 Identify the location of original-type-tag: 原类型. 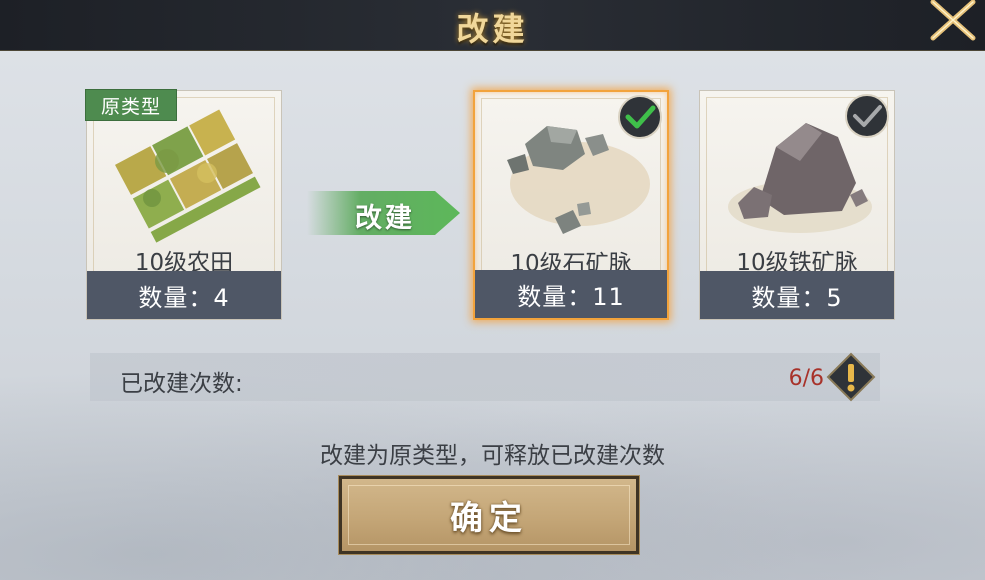
(131, 105).